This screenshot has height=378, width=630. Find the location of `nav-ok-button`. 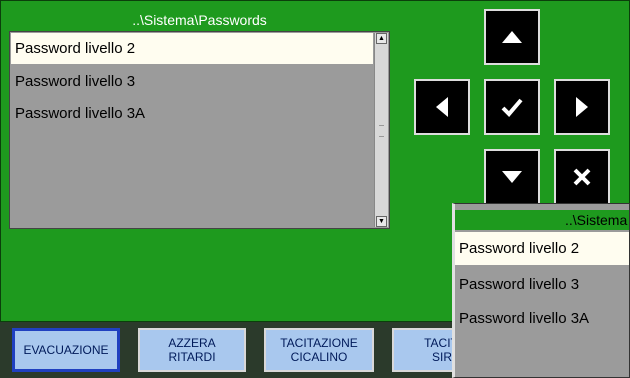

nav-ok-button is located at coordinates (512, 107).